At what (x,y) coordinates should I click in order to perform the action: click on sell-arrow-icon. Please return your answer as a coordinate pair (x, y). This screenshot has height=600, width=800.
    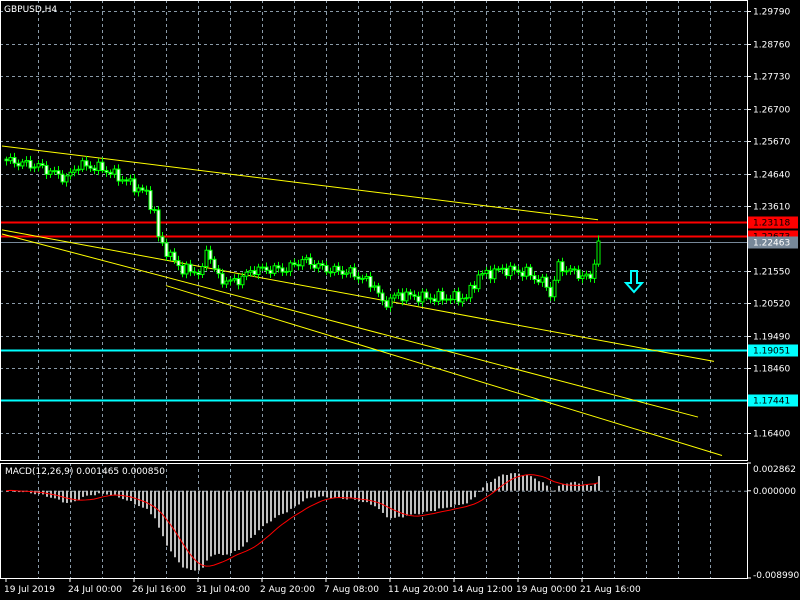
    Looking at the image, I should click on (634, 281).